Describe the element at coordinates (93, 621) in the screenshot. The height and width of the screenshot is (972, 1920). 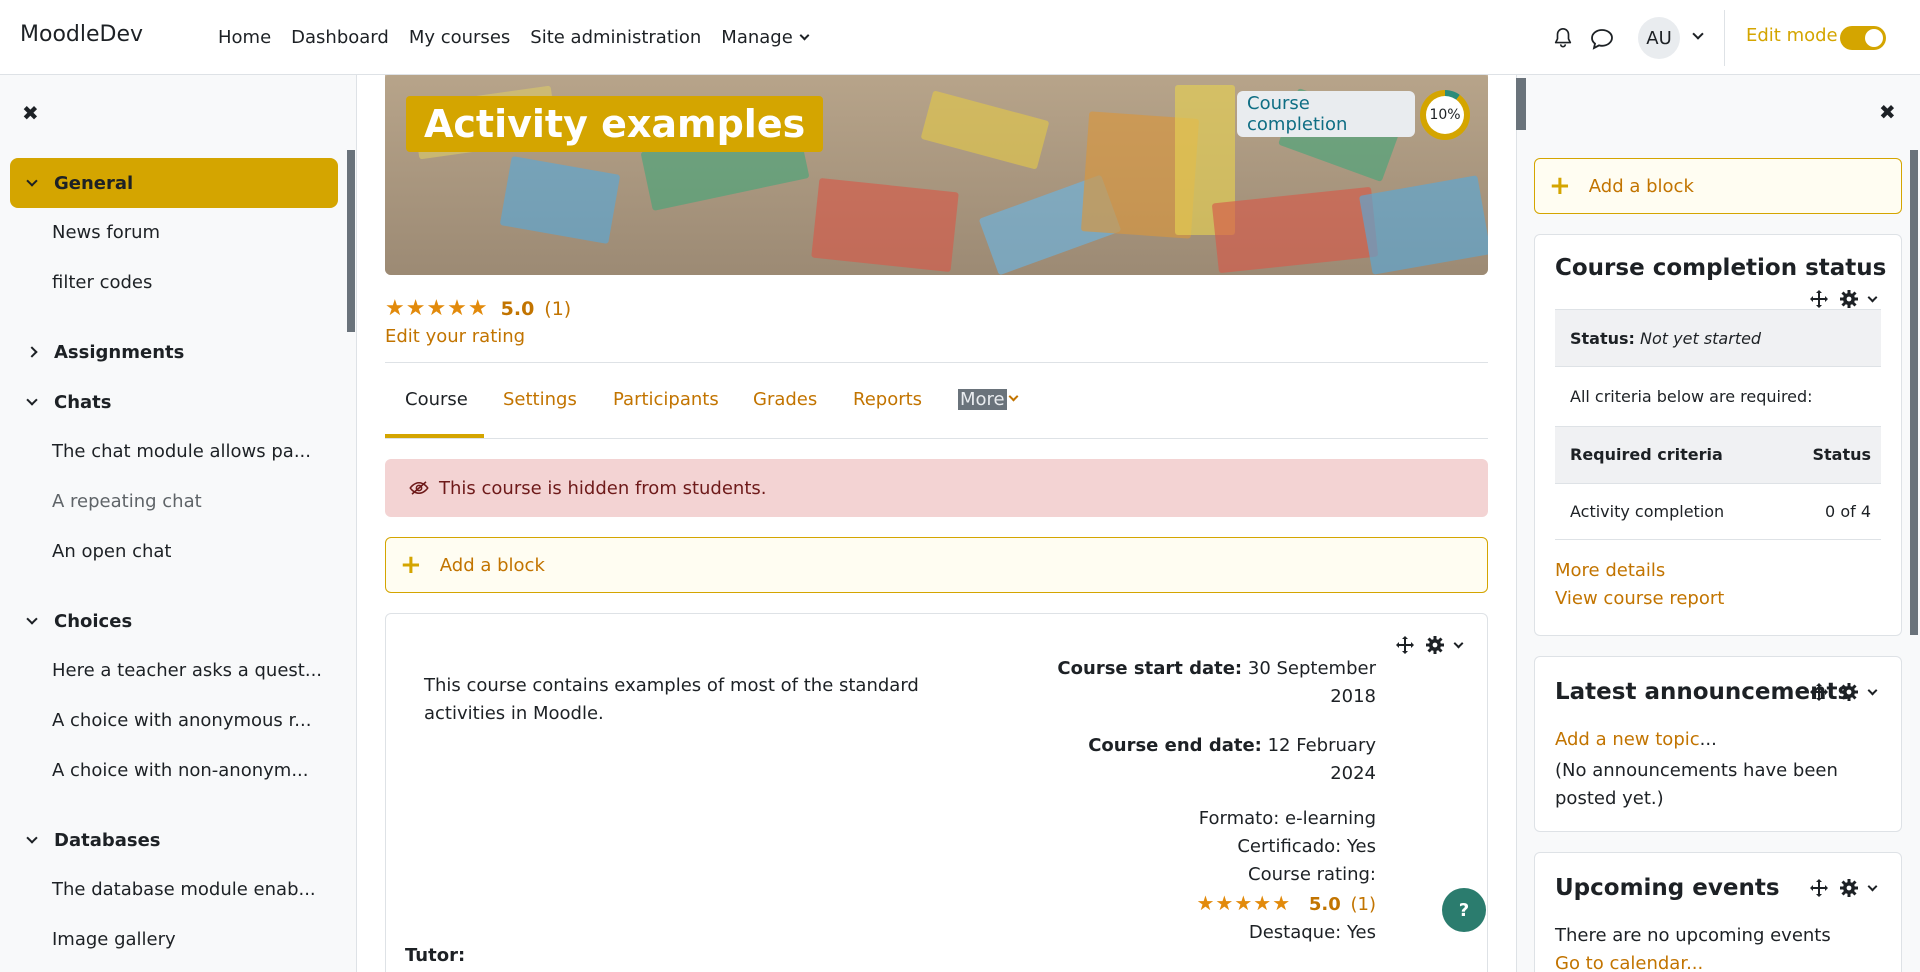
I see `section-label: Choices` at that location.